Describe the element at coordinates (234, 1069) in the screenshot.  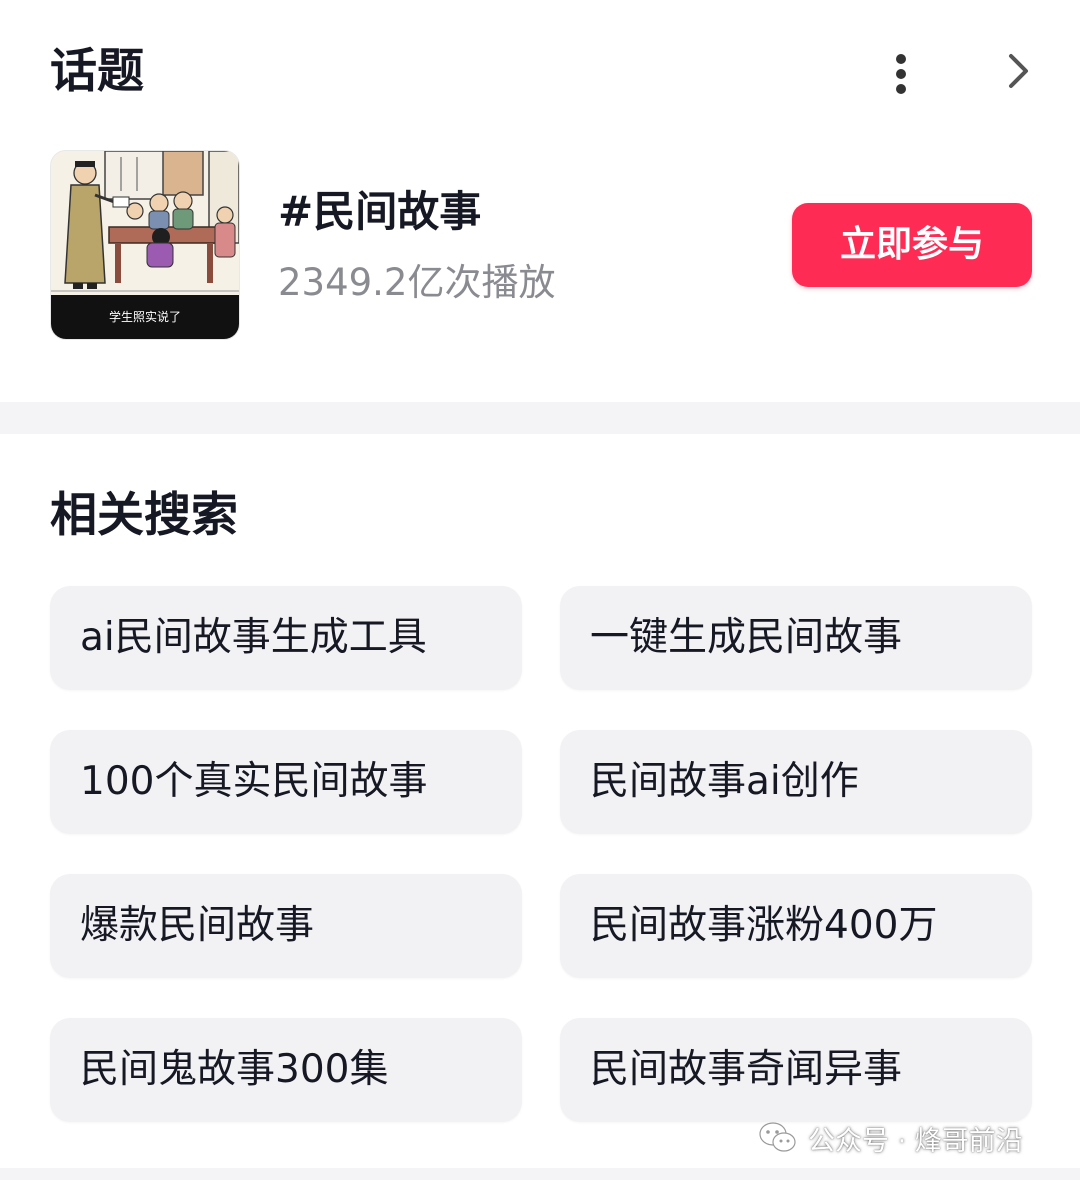
I see `chip-label: 民间鬼故事300集` at that location.